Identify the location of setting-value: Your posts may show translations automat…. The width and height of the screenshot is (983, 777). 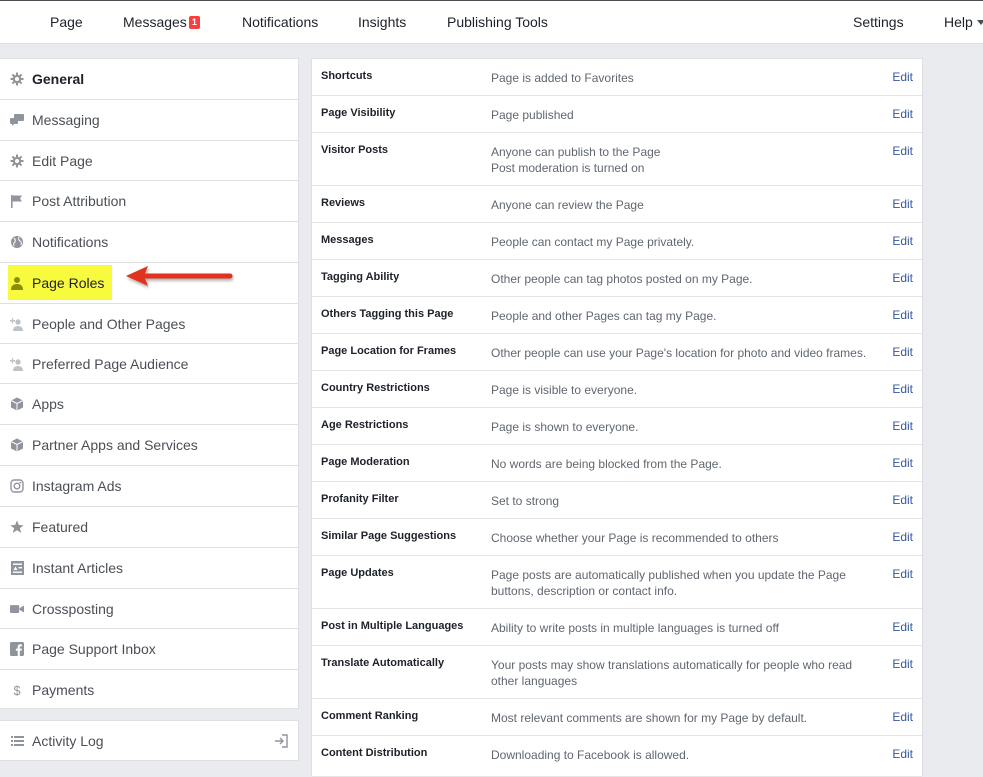
(686, 673).